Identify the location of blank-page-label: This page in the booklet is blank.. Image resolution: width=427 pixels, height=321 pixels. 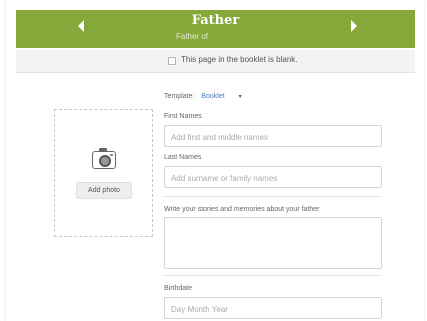
(239, 59).